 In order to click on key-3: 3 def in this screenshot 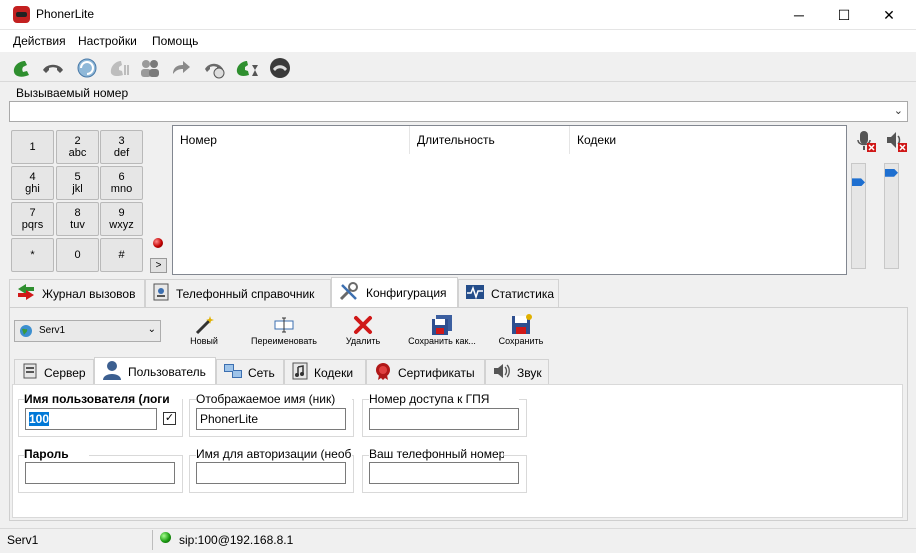, I will do `click(121, 147)`.